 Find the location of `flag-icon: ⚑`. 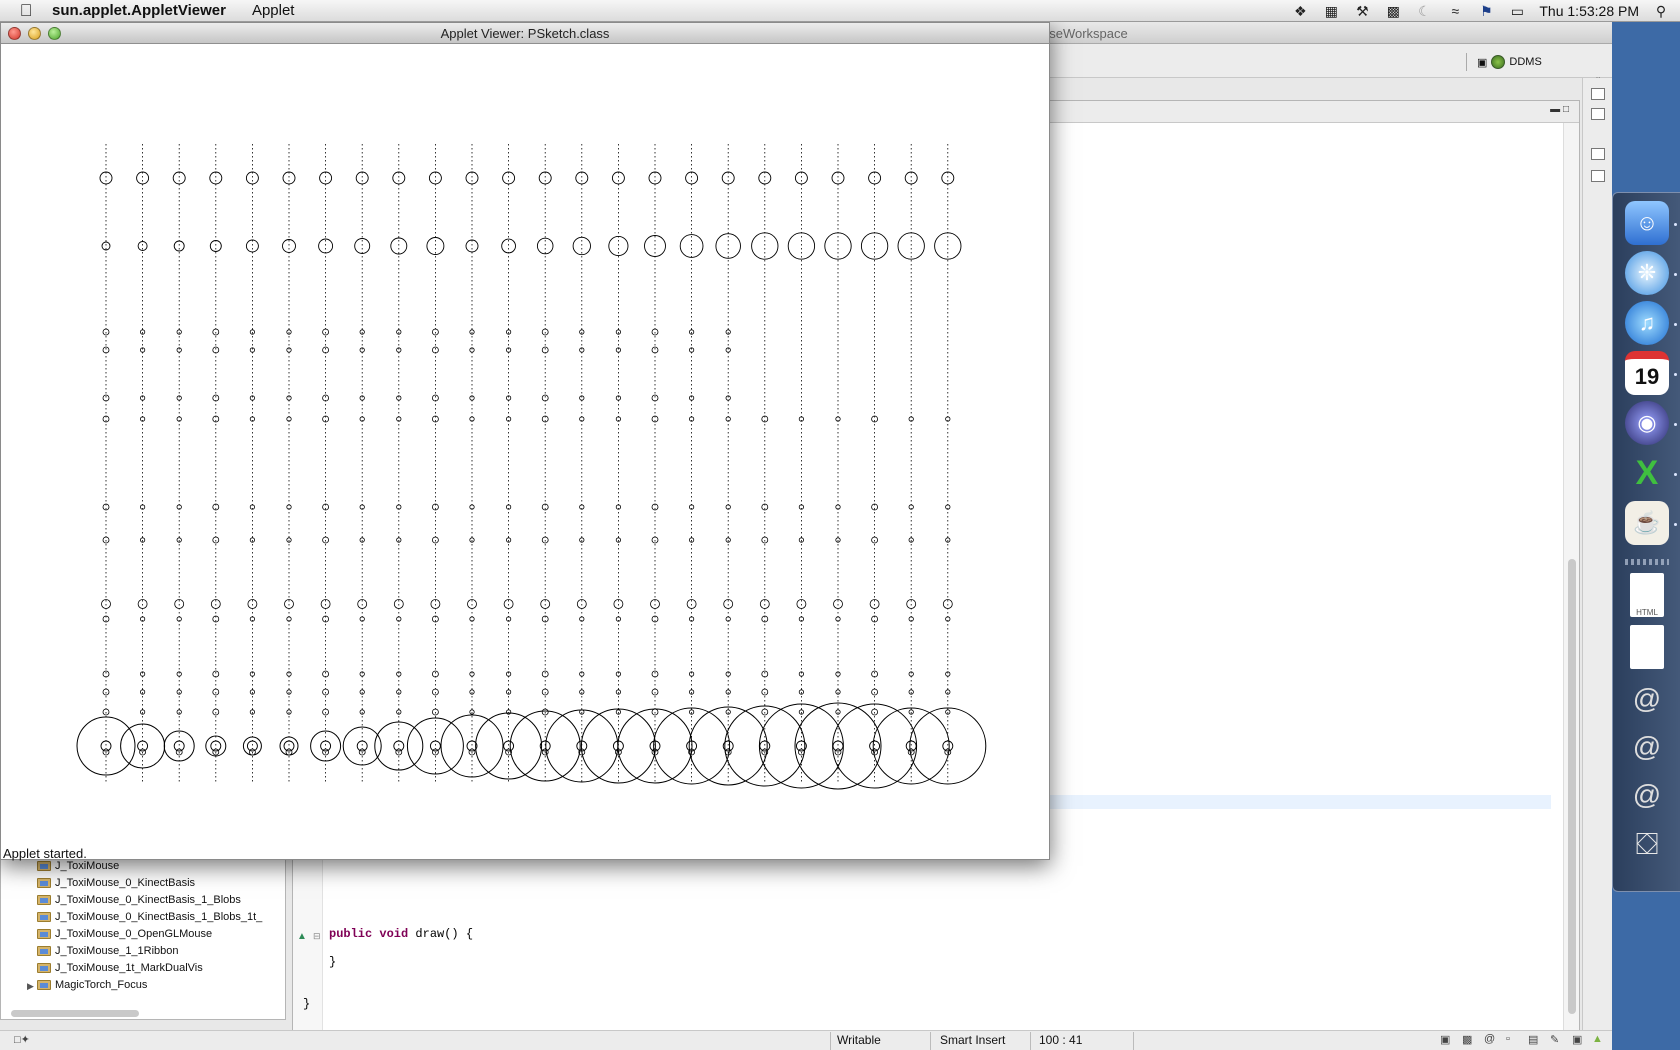

flag-icon: ⚑ is located at coordinates (1486, 11).